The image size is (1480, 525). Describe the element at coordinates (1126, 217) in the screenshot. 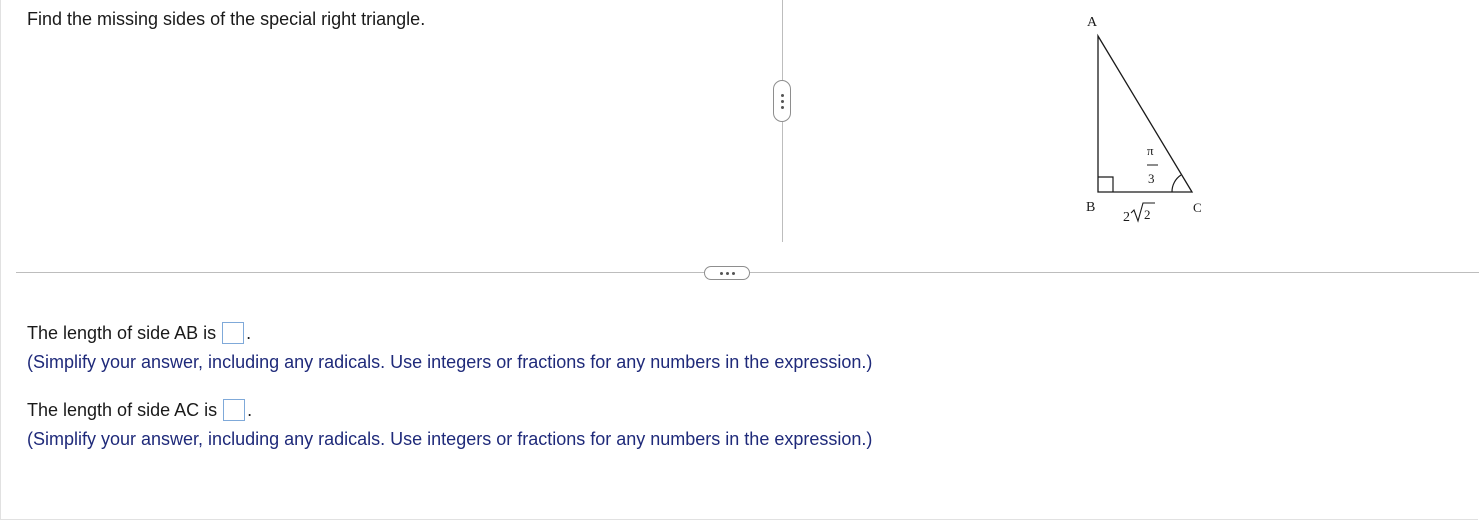

I see `side-bc-coefficient: 2` at that location.